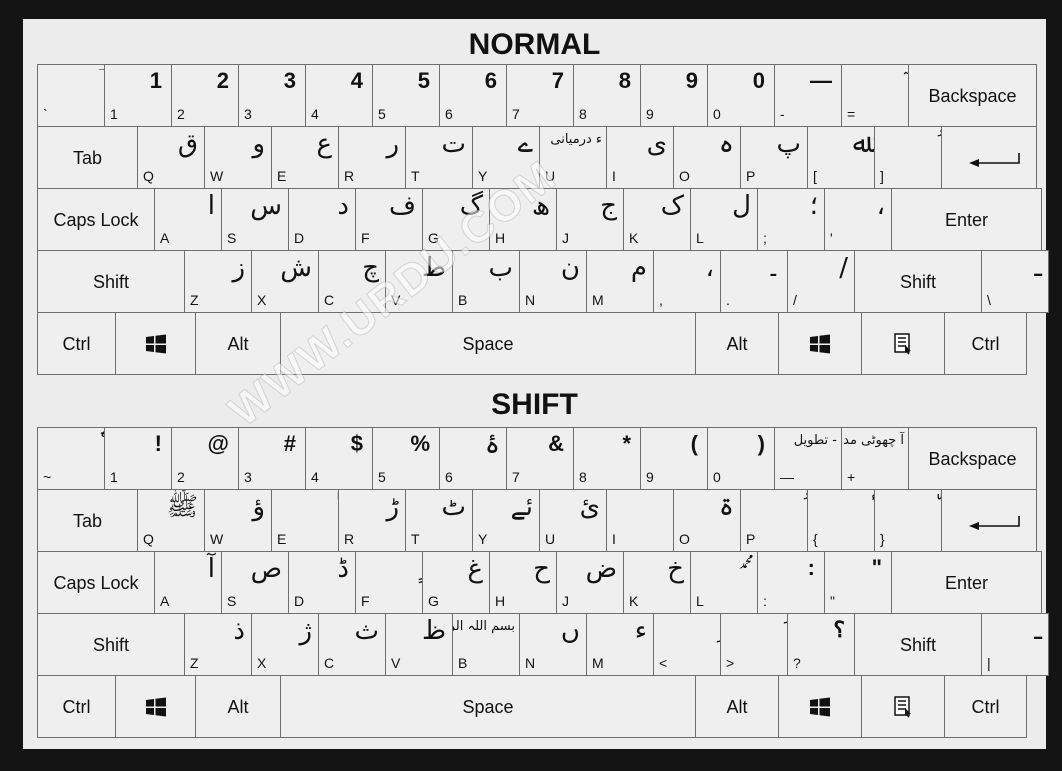  I want to click on key-e: عE, so click(305, 157).